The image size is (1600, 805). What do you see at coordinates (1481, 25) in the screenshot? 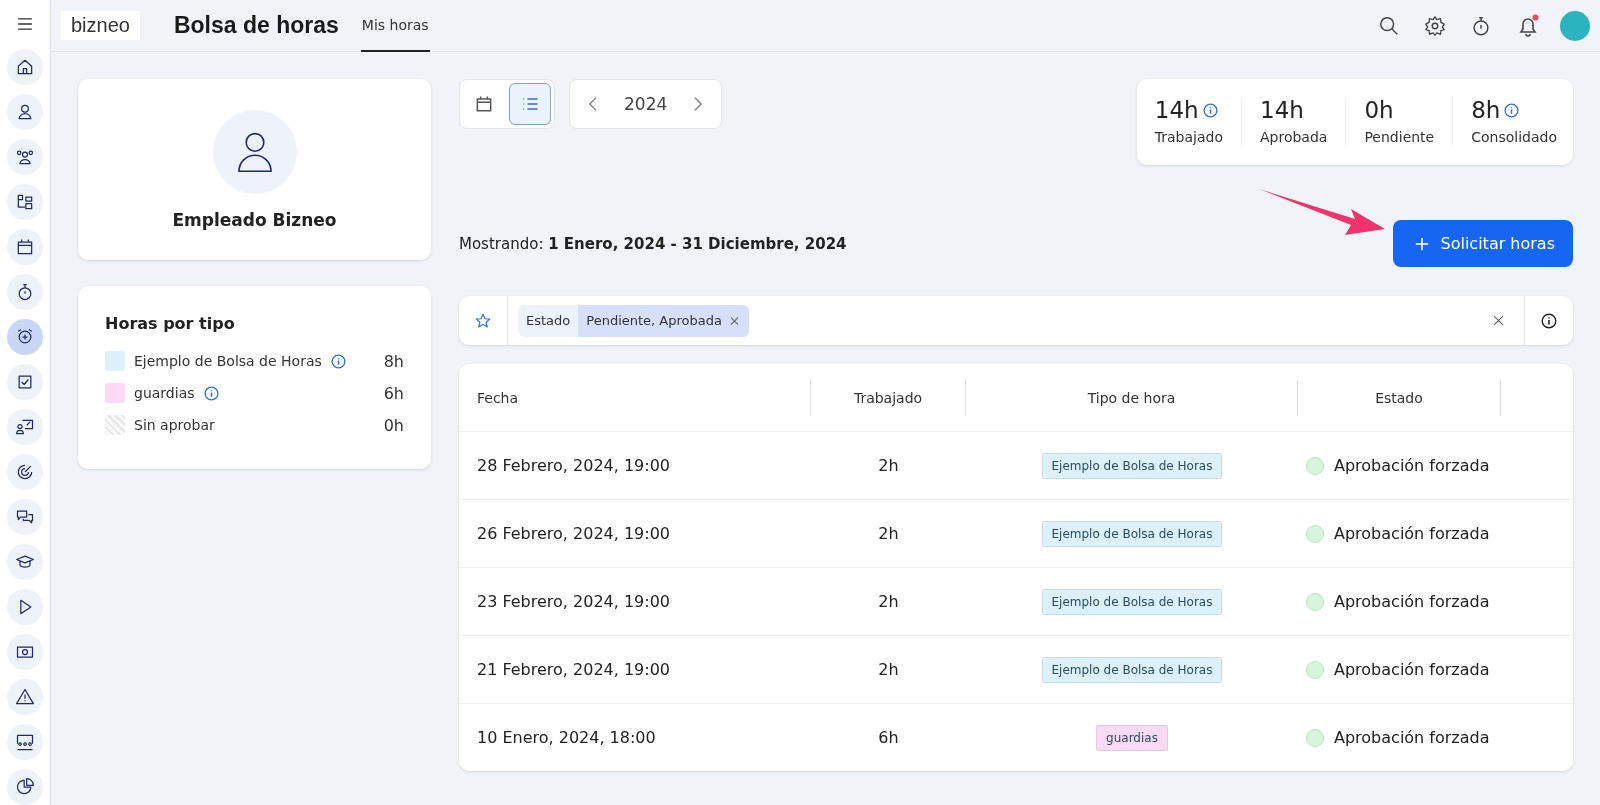
I see `stopwatch-icon` at bounding box center [1481, 25].